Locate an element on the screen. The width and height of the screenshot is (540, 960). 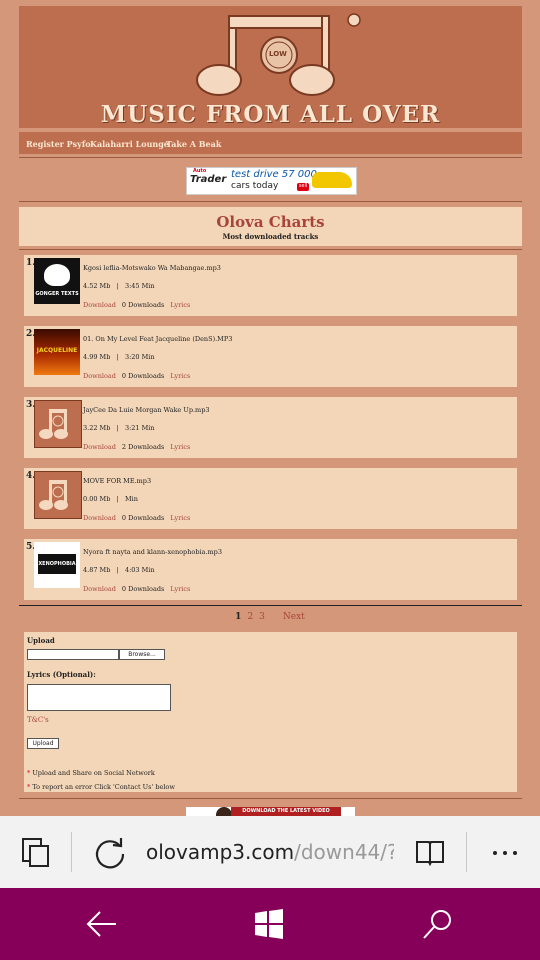
nav-link-register-psyfo: Register Psyfo is located at coordinates (58, 144).